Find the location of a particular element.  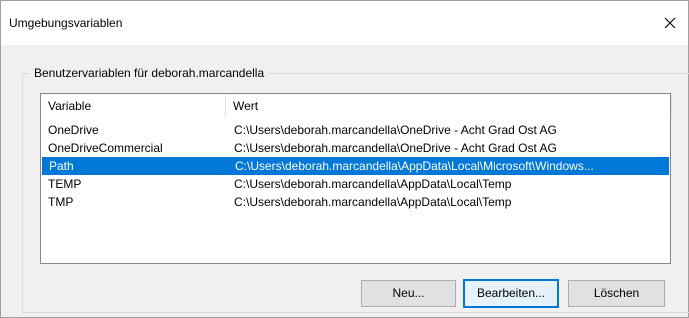

row-variable-name: TMP is located at coordinates (61, 202).